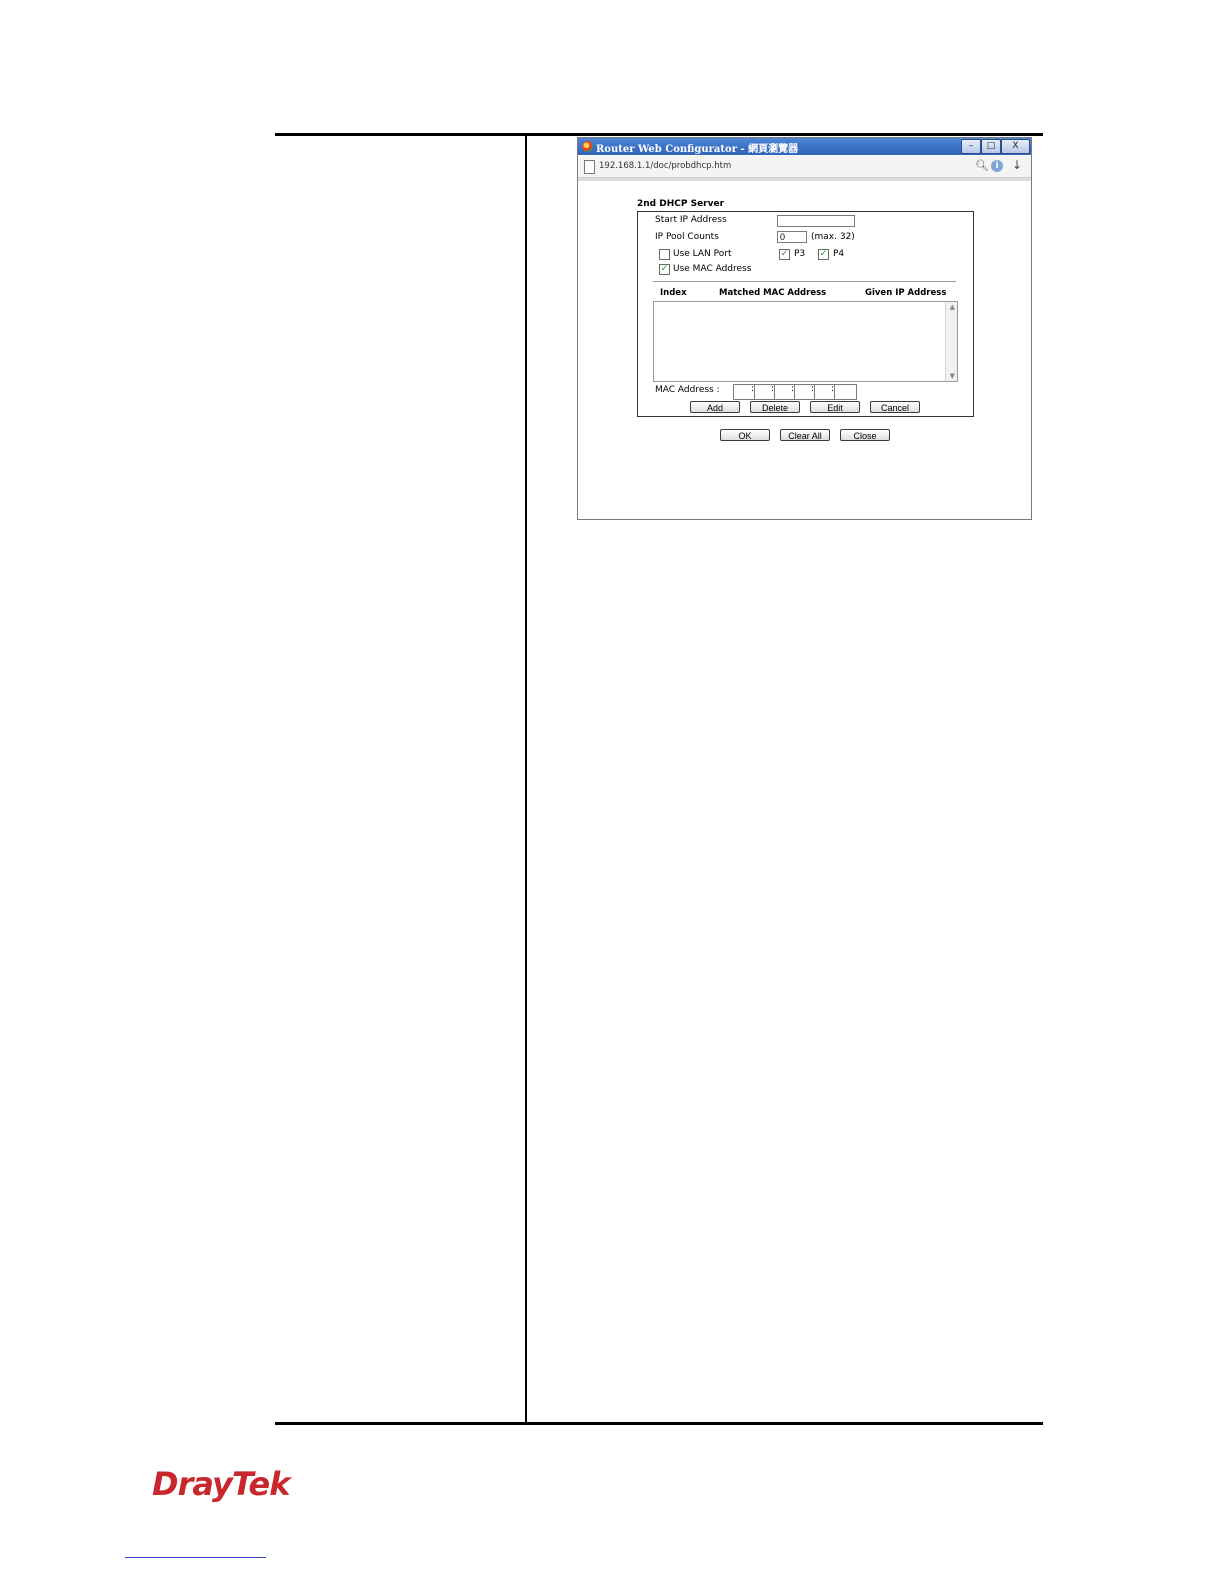 The image size is (1224, 1584). Describe the element at coordinates (833, 237) in the screenshot. I see `ip-pool-hint: (max. 32)` at that location.